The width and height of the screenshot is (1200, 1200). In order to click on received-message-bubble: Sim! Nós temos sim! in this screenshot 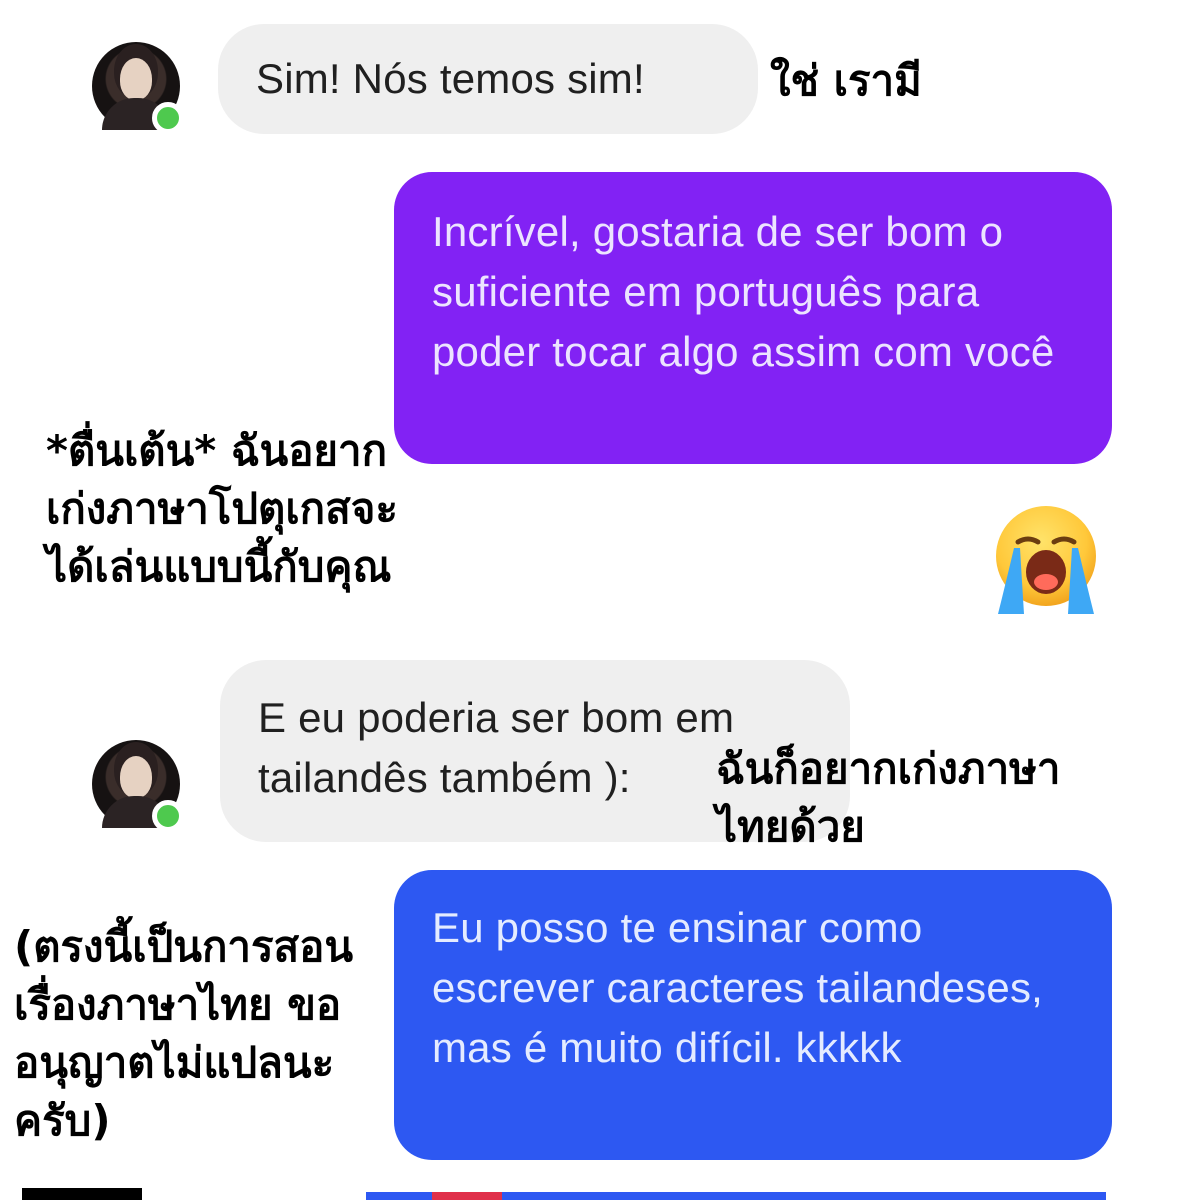, I will do `click(488, 79)`.